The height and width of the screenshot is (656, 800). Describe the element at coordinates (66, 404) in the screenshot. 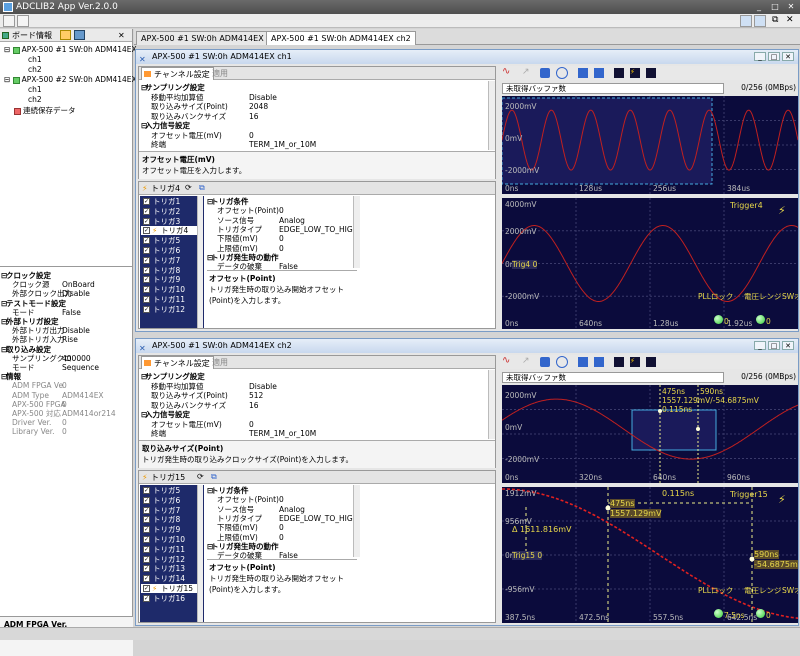

I see `property-row: APX-500 FPGA 0` at that location.